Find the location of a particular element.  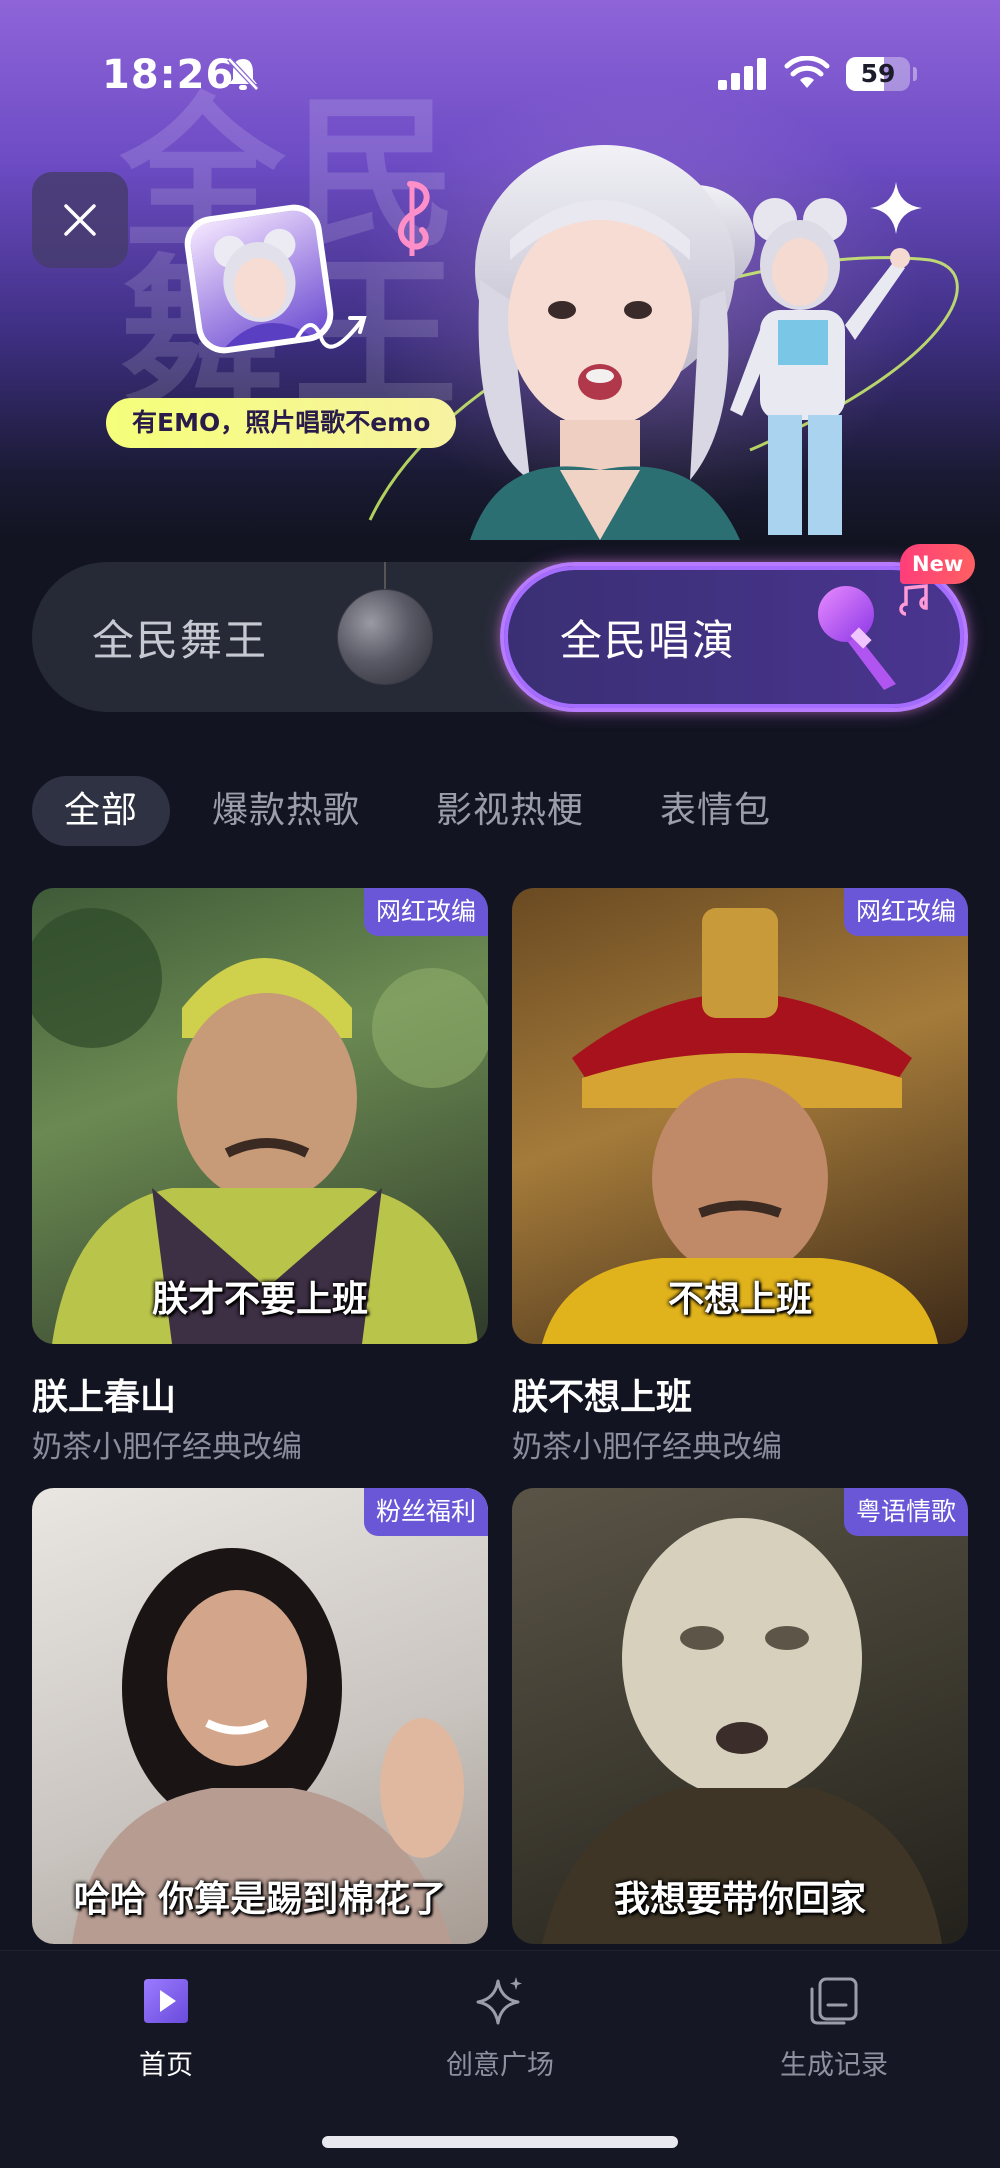

nav-home: 首页 is located at coordinates (166, 2035).